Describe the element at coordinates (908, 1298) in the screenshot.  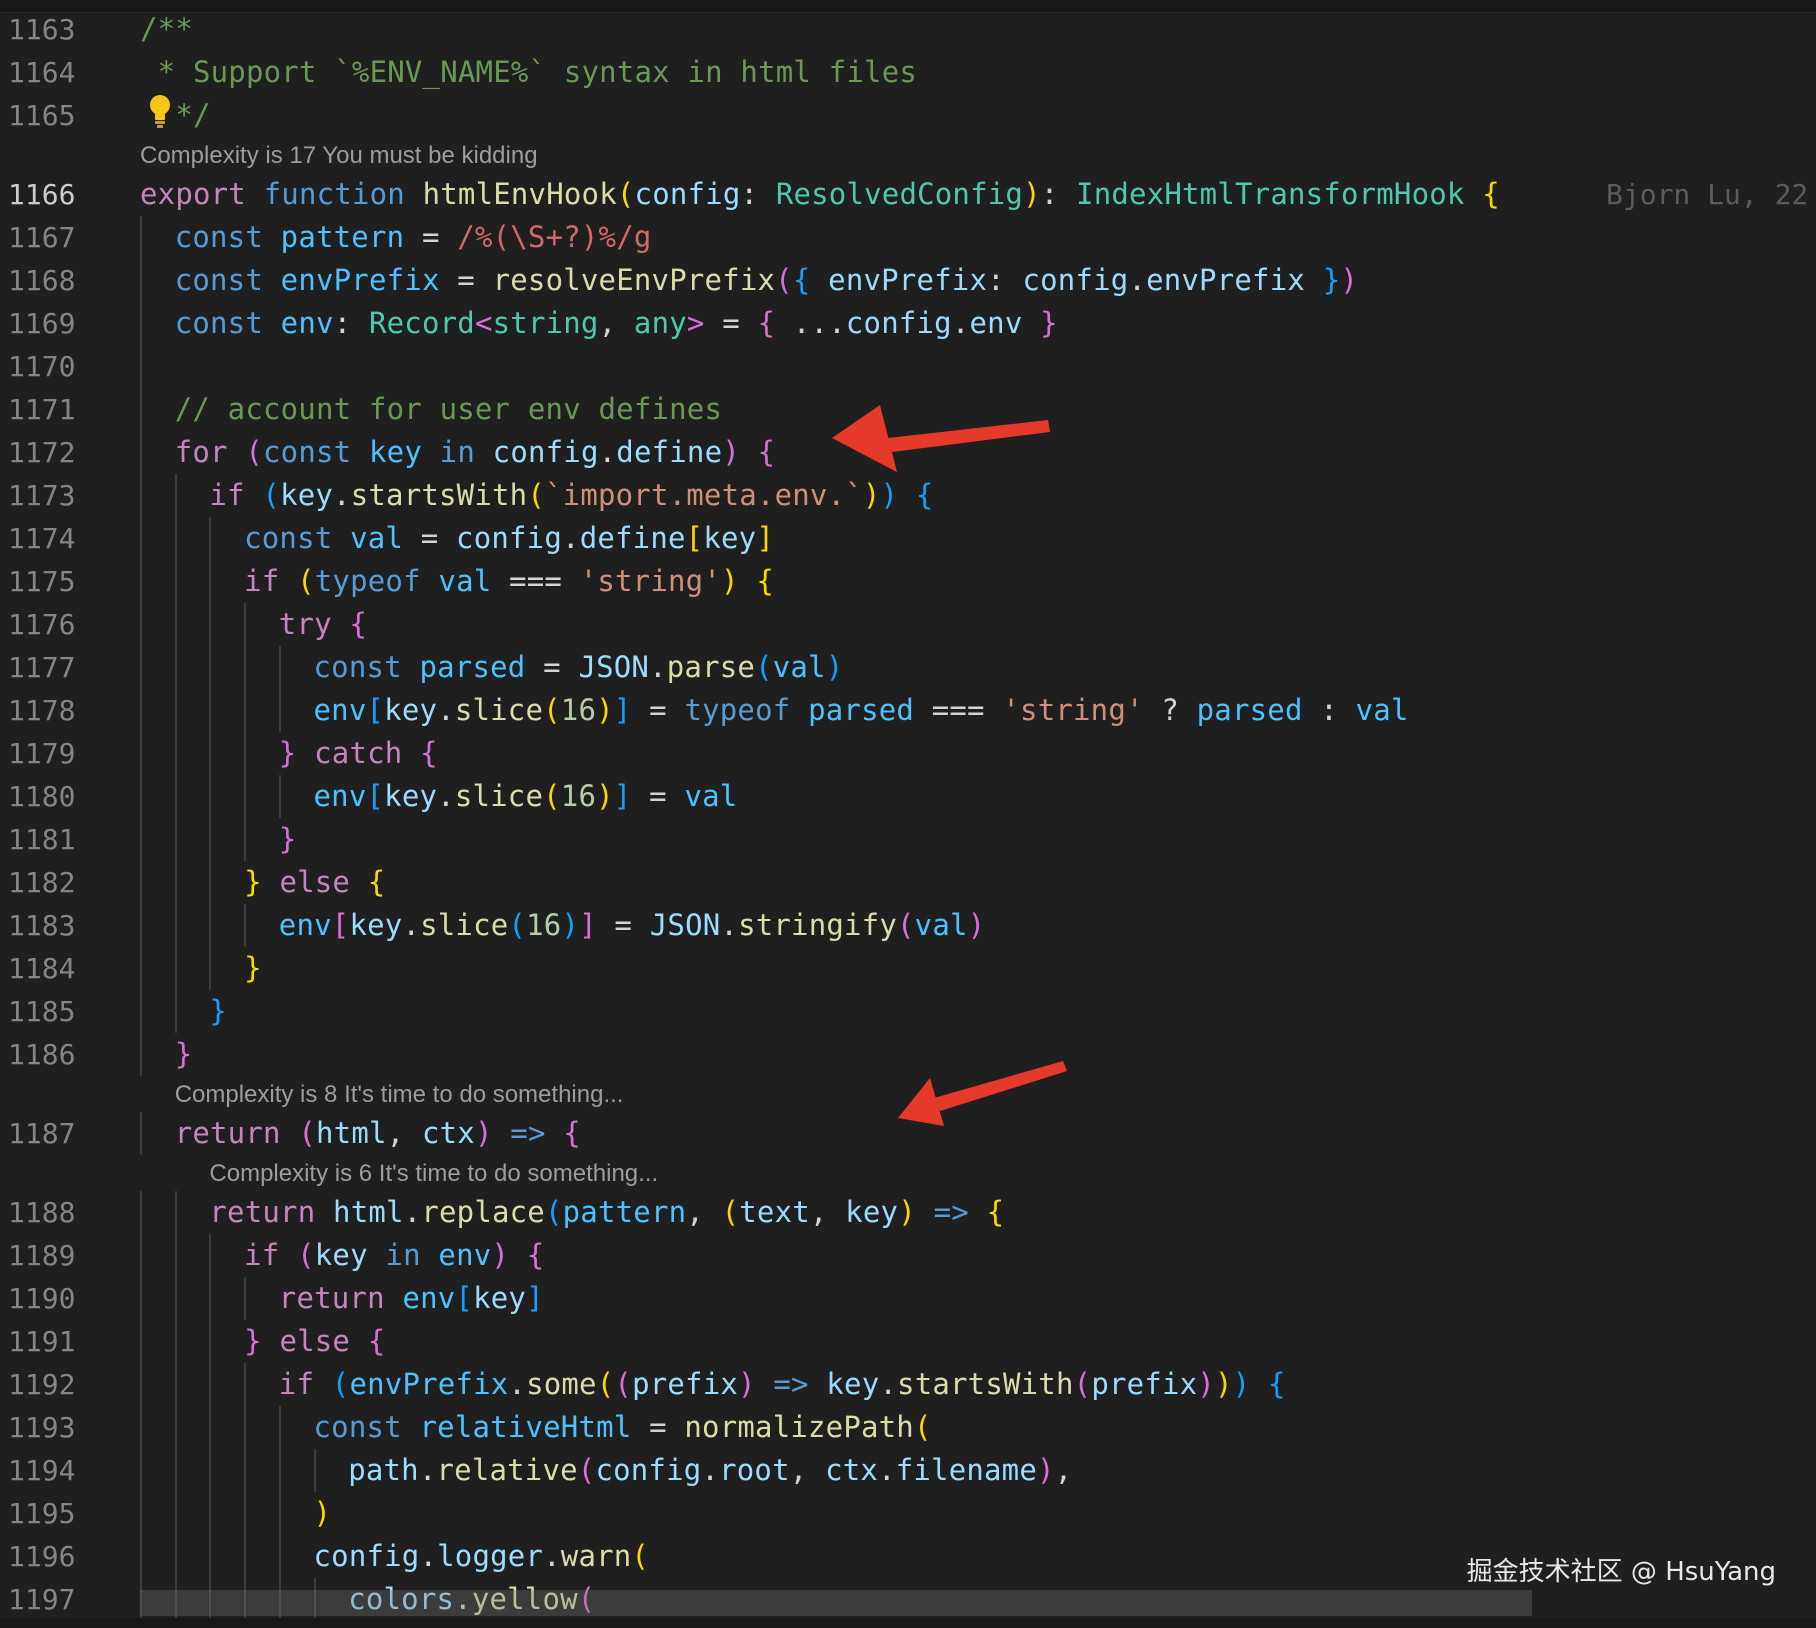
I see `code-line: 1190 return env[key]` at that location.